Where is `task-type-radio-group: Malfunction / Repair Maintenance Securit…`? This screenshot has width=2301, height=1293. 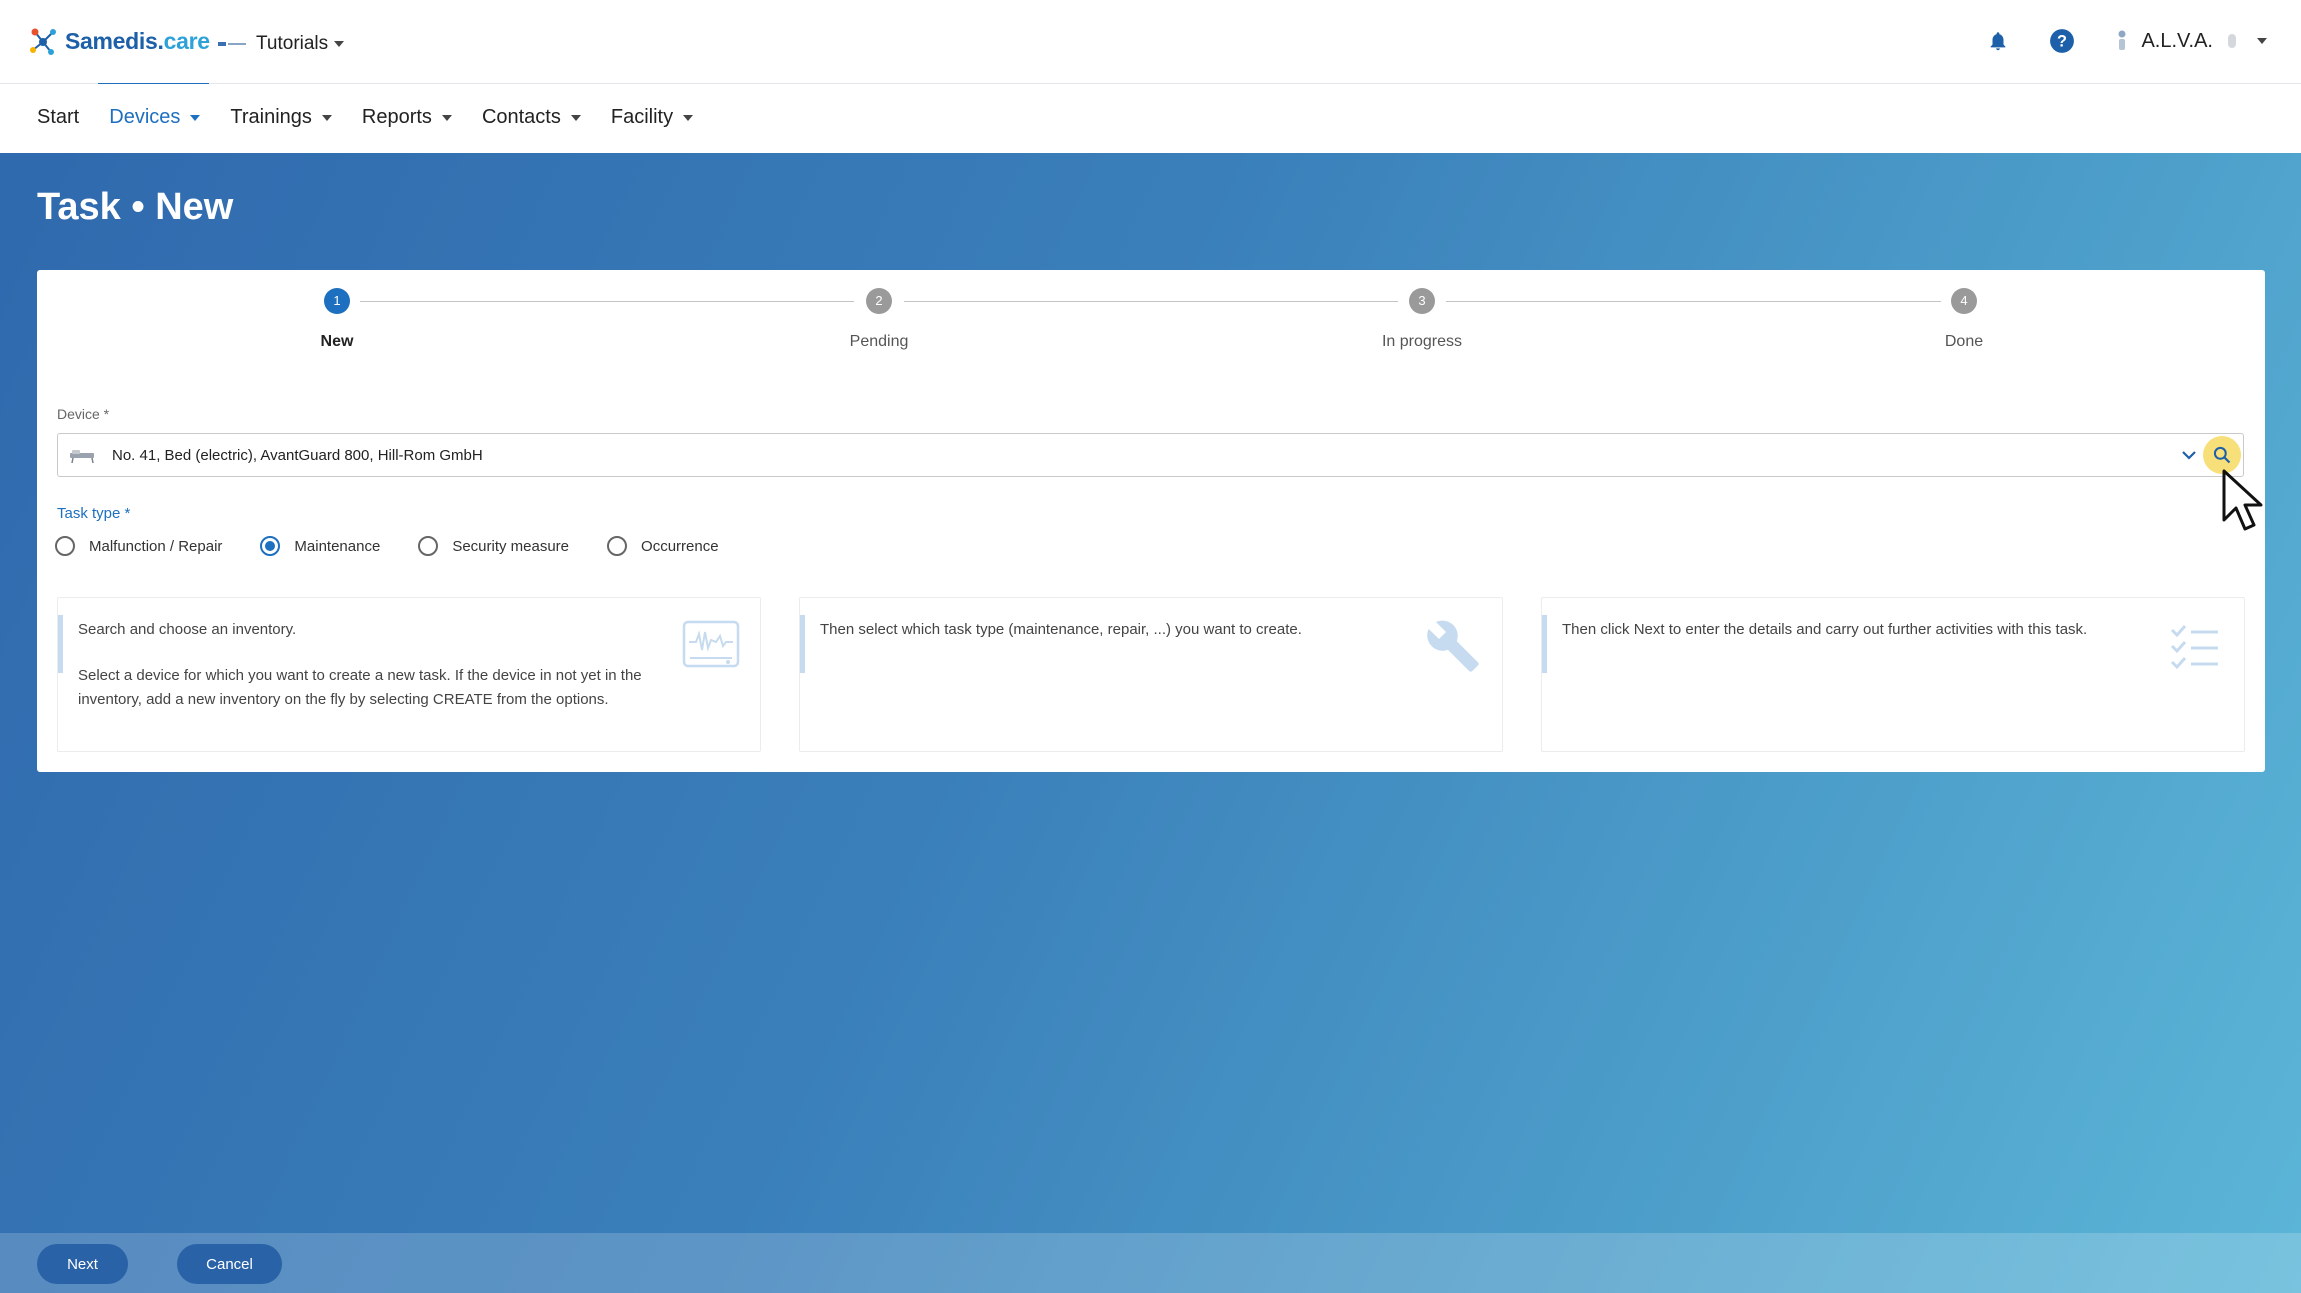
task-type-radio-group: Malfunction / Repair Maintenance Securit… is located at coordinates (406, 546).